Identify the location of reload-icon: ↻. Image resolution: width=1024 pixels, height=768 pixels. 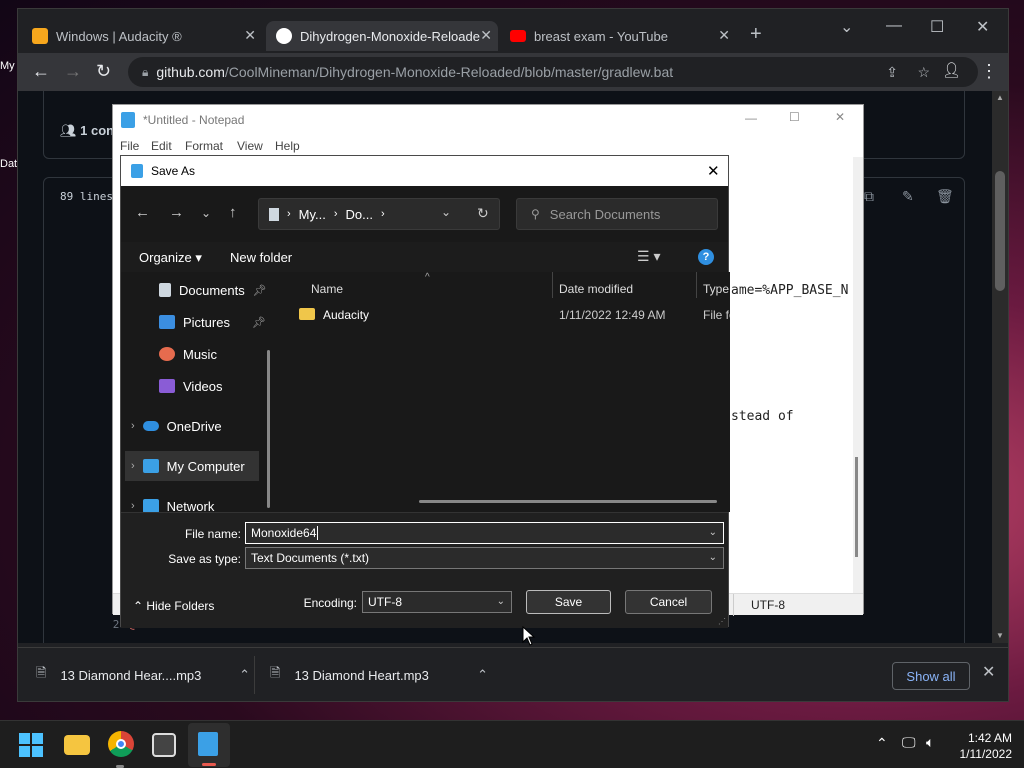
(103, 71).